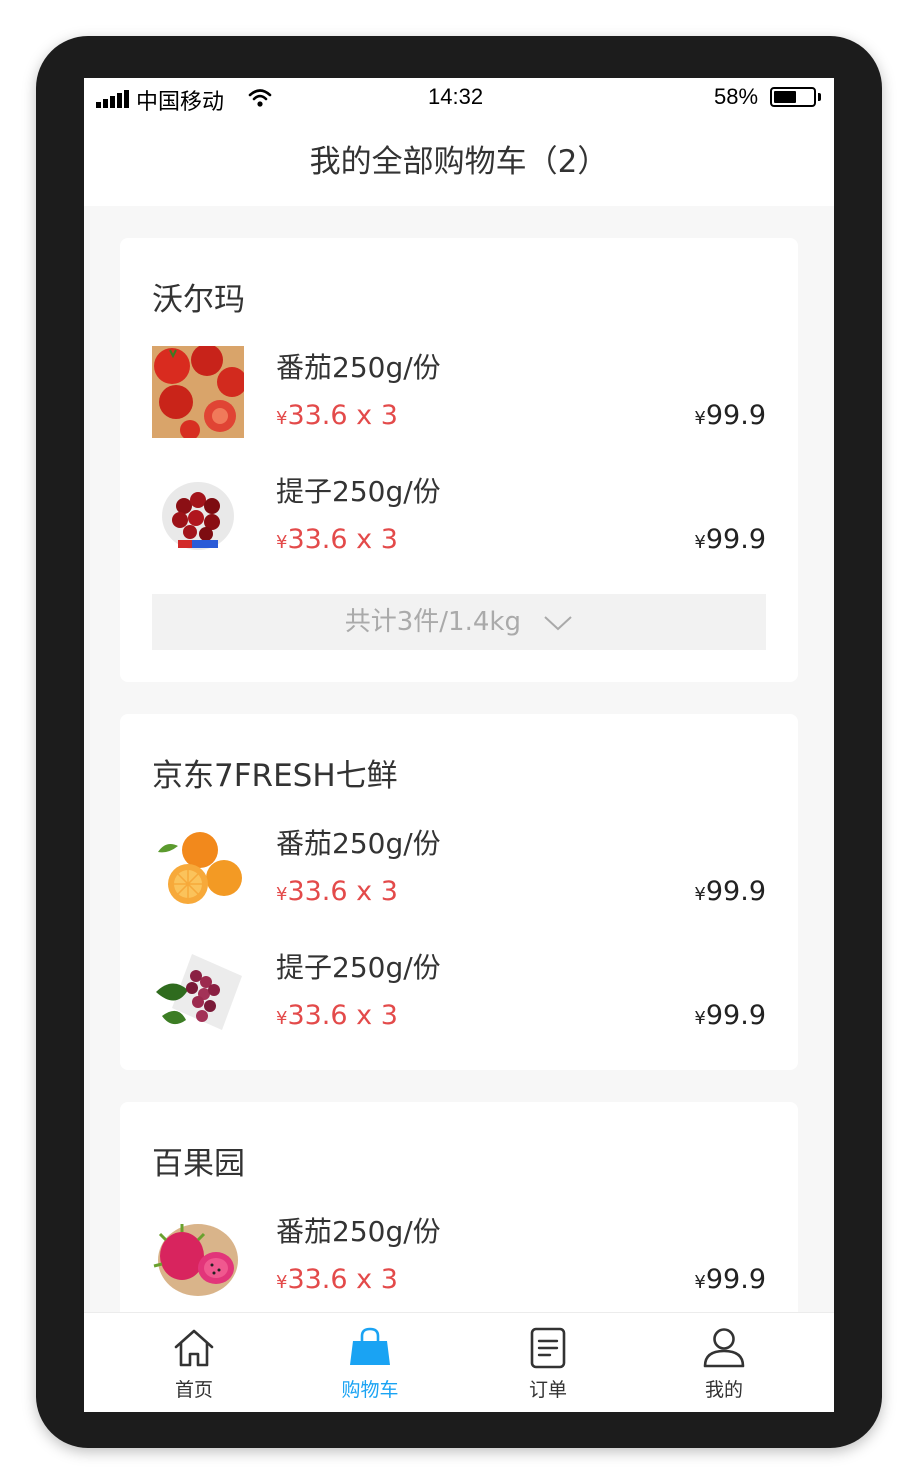 The width and height of the screenshot is (918, 1484). What do you see at coordinates (180, 101) in the screenshot?
I see `carrier-name: 中国移动` at bounding box center [180, 101].